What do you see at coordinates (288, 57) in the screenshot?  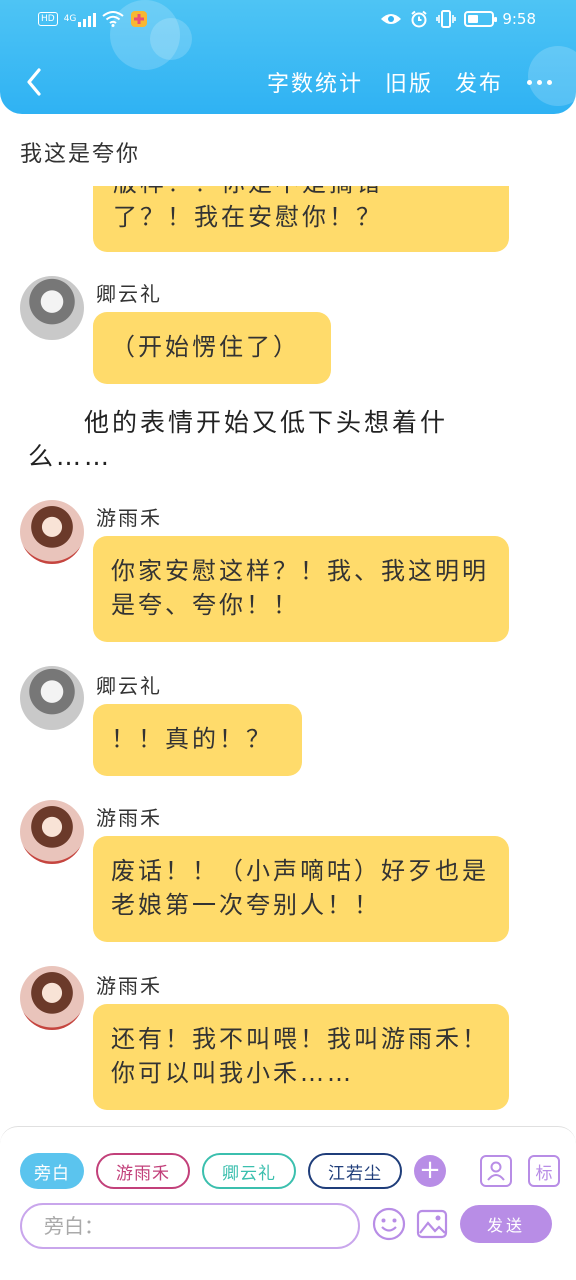 I see `top-nav-bar: HD 4G 9:58 字数统计 旧版 发布` at bounding box center [288, 57].